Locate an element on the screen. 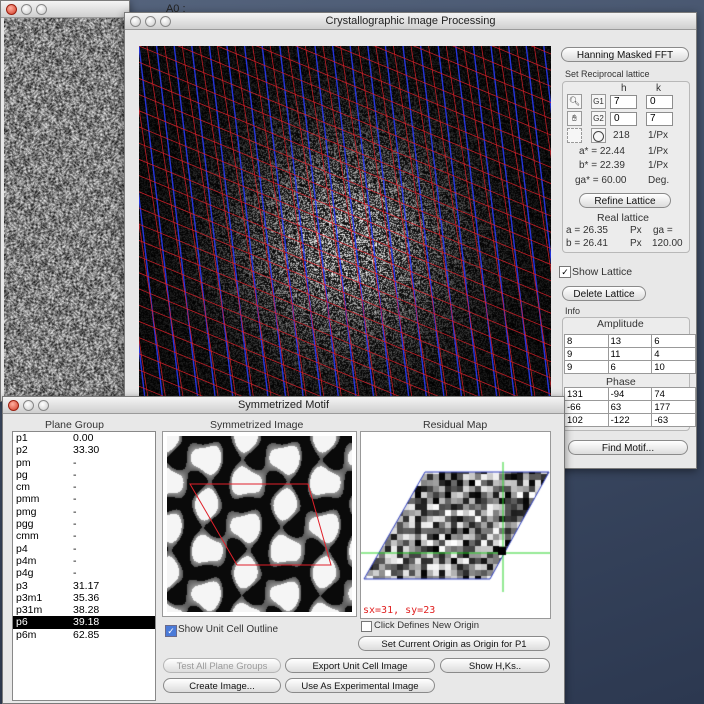 The width and height of the screenshot is (704, 704). phase-cell: 102 is located at coordinates (586, 420).